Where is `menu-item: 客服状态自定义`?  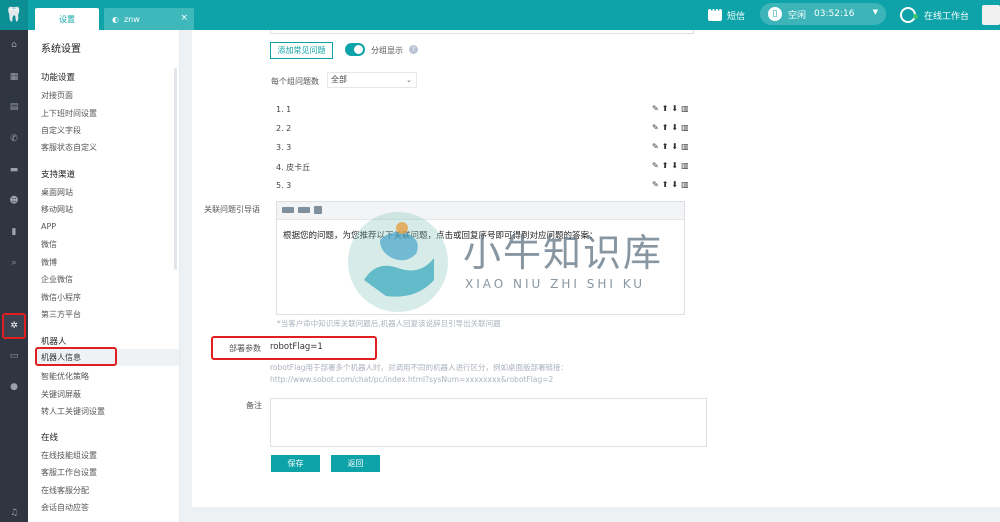
menu-item: 客服状态自定义 is located at coordinates (69, 147).